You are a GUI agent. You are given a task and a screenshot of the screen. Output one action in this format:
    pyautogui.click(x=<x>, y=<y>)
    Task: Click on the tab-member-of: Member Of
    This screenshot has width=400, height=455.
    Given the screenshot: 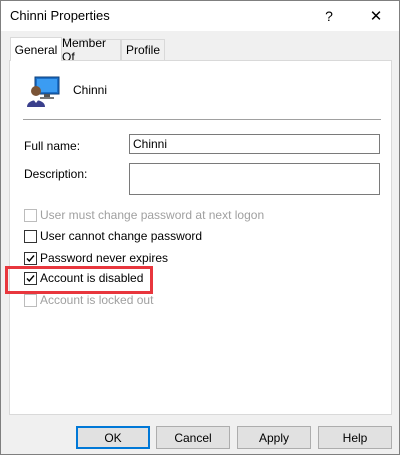 What is the action you would take?
    pyautogui.click(x=91, y=50)
    